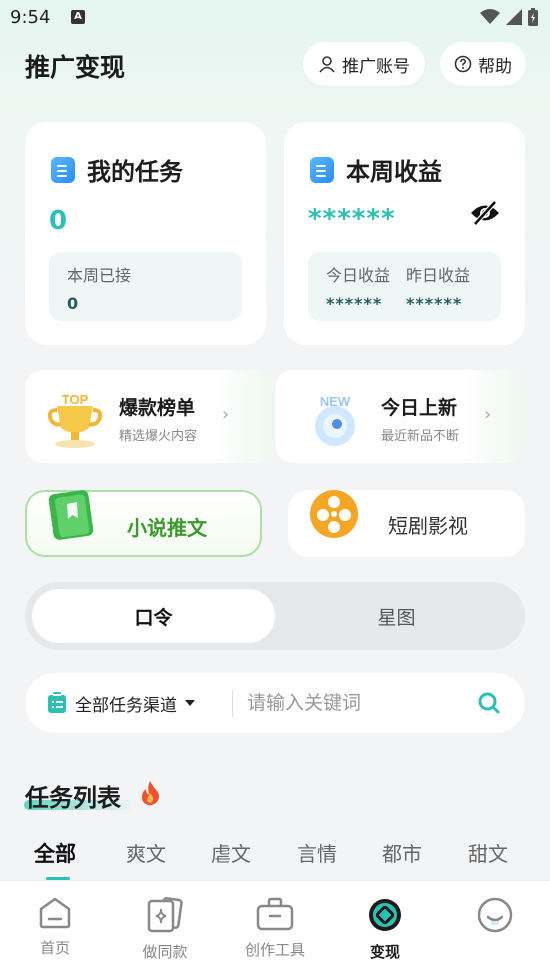 The width and height of the screenshot is (550, 977). I want to click on new-today-card: NEW 今日上新 最近新品不断 ›, so click(400, 416).